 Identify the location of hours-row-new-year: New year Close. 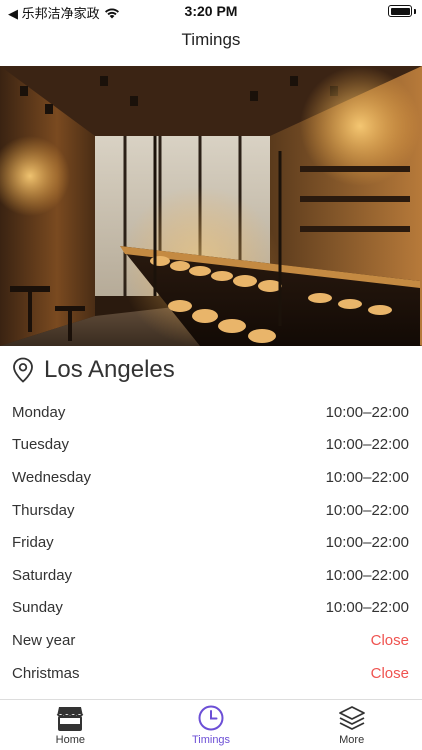
(211, 640).